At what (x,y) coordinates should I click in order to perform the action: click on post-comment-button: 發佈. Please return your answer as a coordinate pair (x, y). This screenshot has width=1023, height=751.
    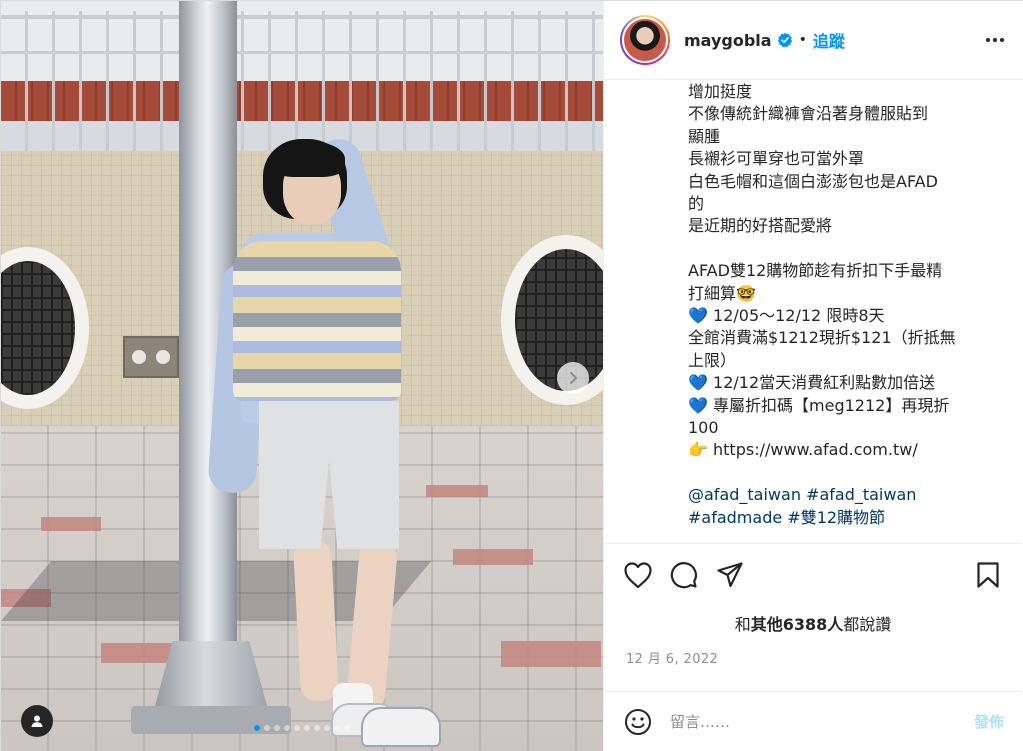
    Looking at the image, I should click on (989, 721).